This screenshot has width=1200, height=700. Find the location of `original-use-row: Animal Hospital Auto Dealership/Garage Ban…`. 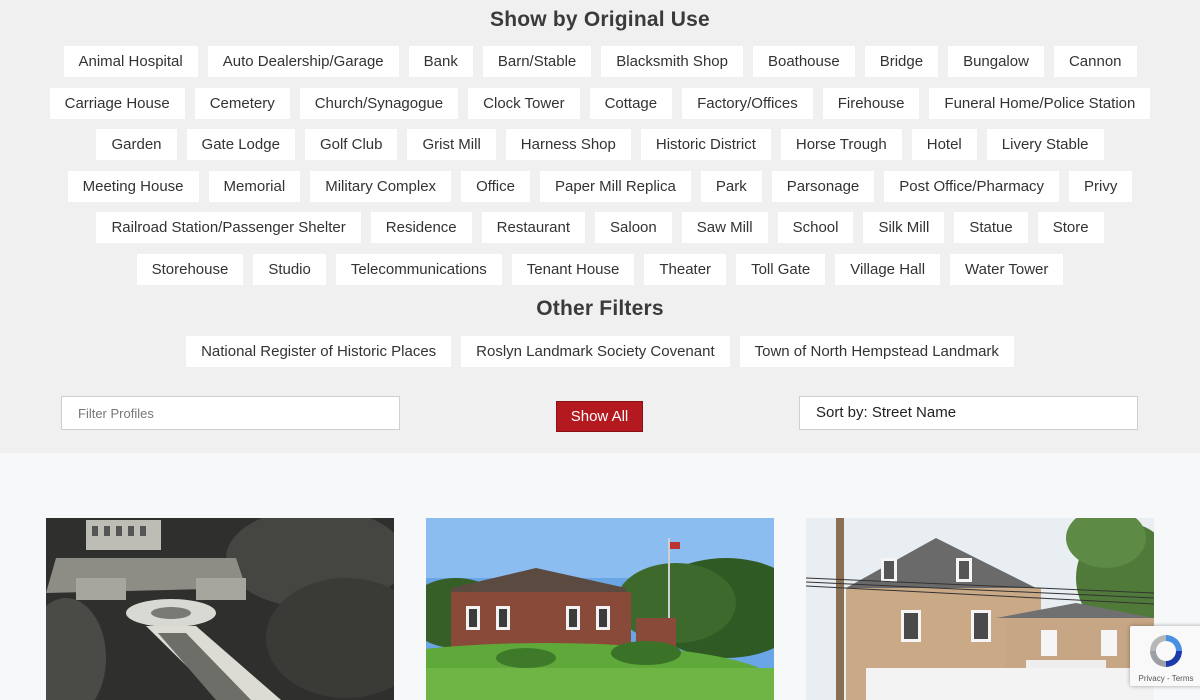

original-use-row: Animal Hospital Auto Dealership/Garage Ban… is located at coordinates (600, 61).